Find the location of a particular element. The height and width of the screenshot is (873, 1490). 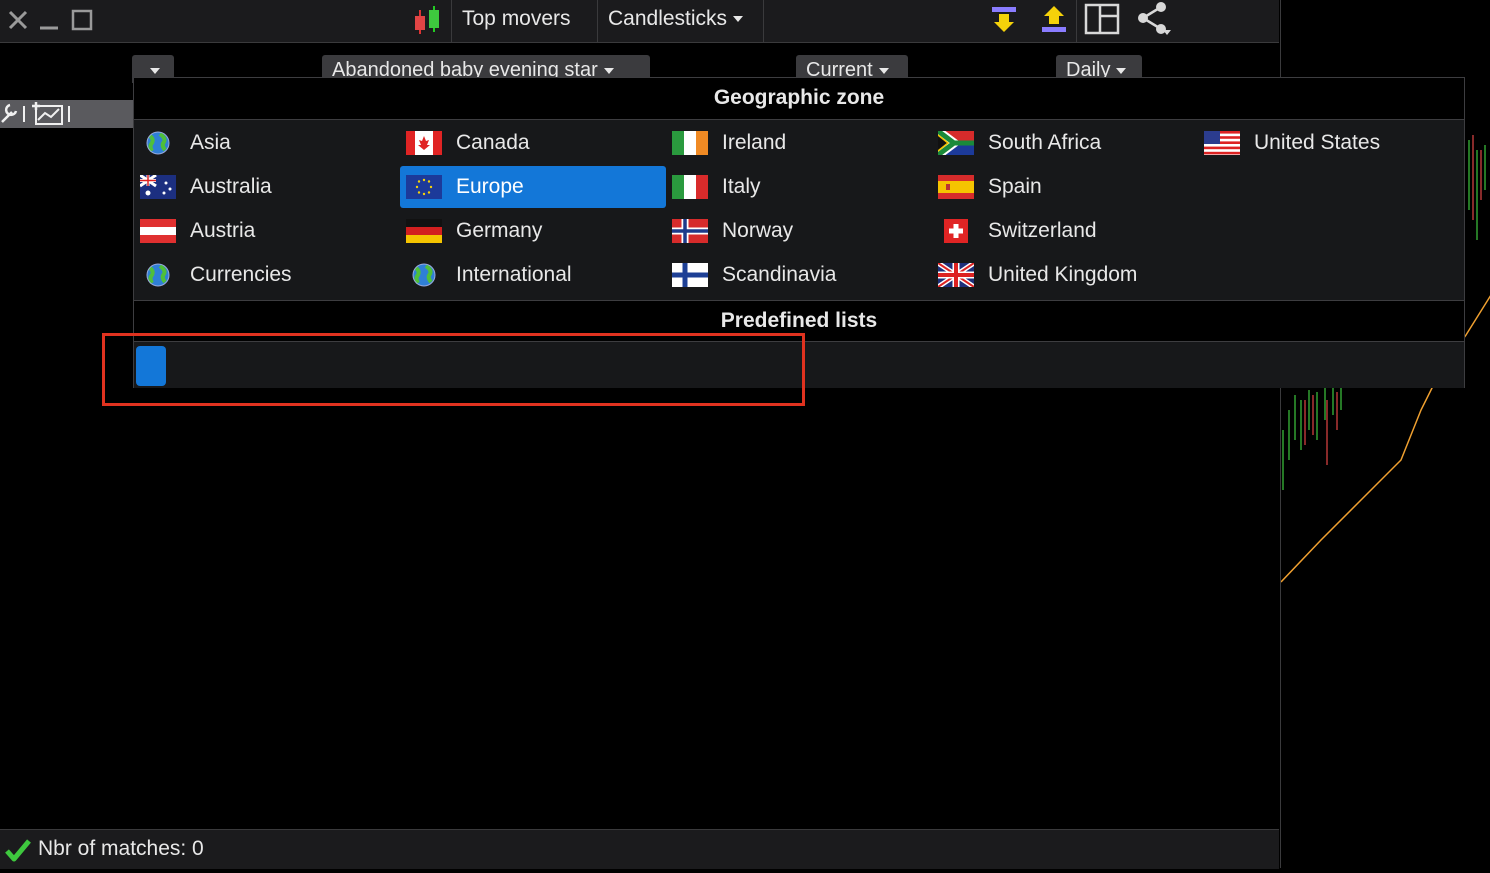

zone-item-currencies: Currencies is located at coordinates (267, 275).